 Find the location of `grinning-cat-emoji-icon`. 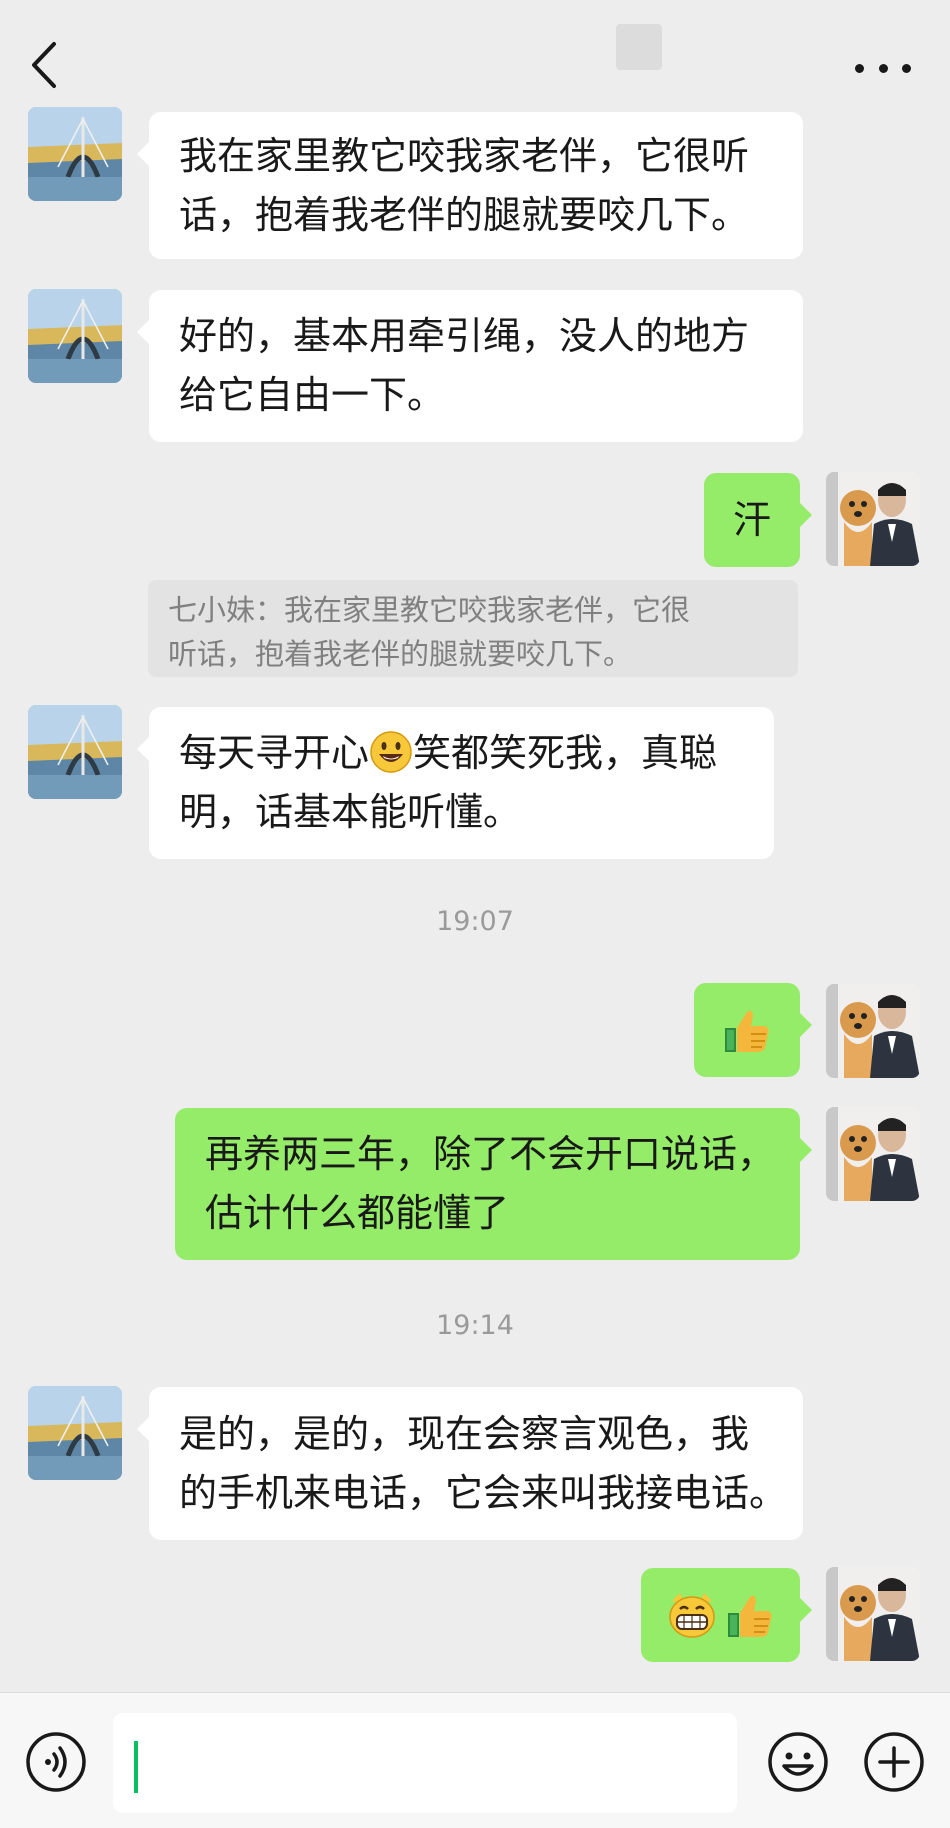

grinning-cat-emoji-icon is located at coordinates (692, 1615).